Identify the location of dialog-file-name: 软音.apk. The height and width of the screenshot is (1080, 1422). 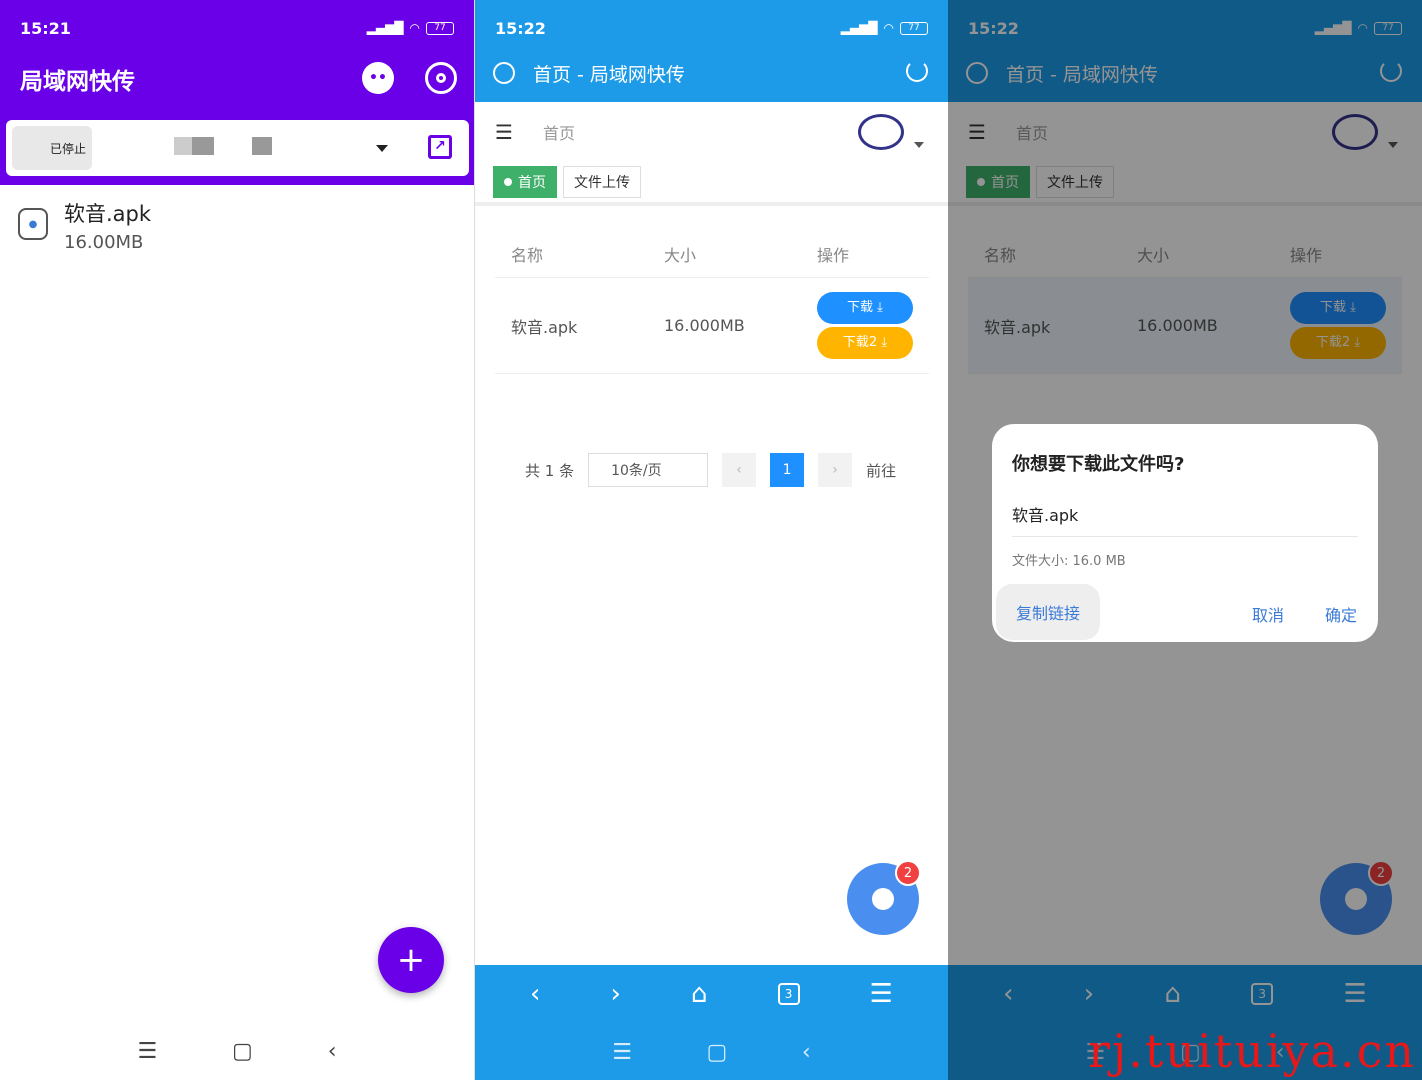
(1185, 519).